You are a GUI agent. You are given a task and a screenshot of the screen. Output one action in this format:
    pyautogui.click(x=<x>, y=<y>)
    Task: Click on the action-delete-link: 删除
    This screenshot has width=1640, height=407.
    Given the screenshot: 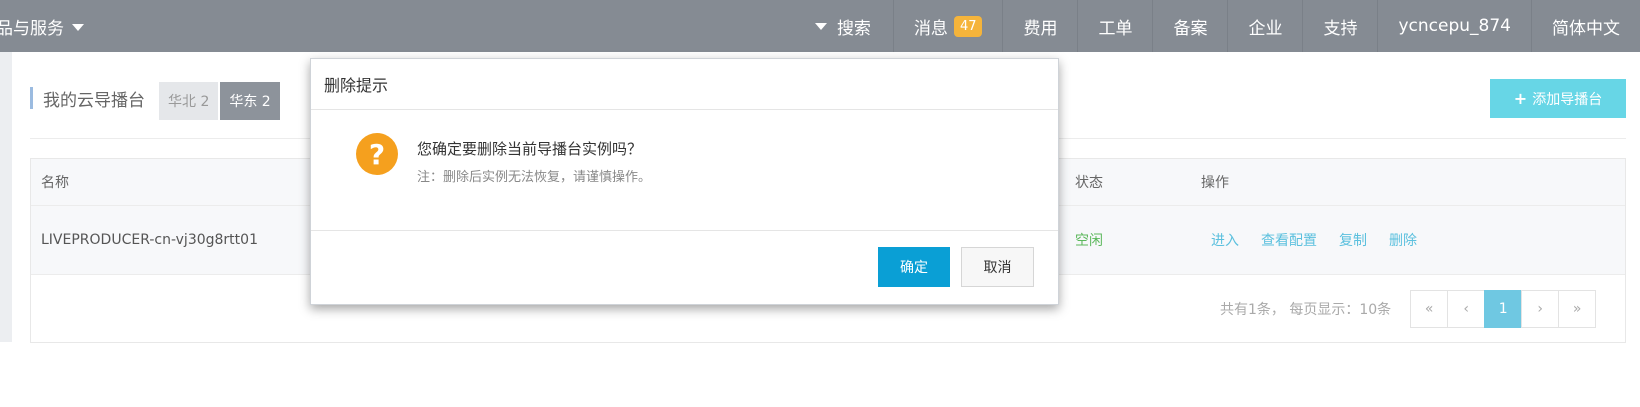 What is the action you would take?
    pyautogui.click(x=1403, y=240)
    